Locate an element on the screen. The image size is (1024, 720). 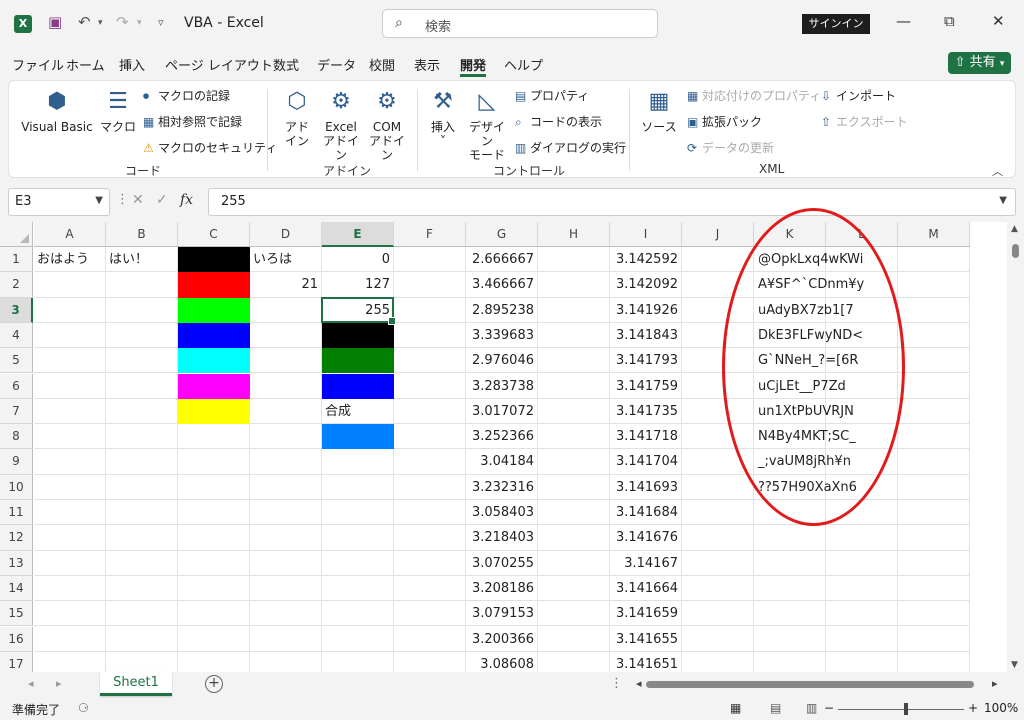
cell-i17: 3.141651 is located at coordinates (646, 661).